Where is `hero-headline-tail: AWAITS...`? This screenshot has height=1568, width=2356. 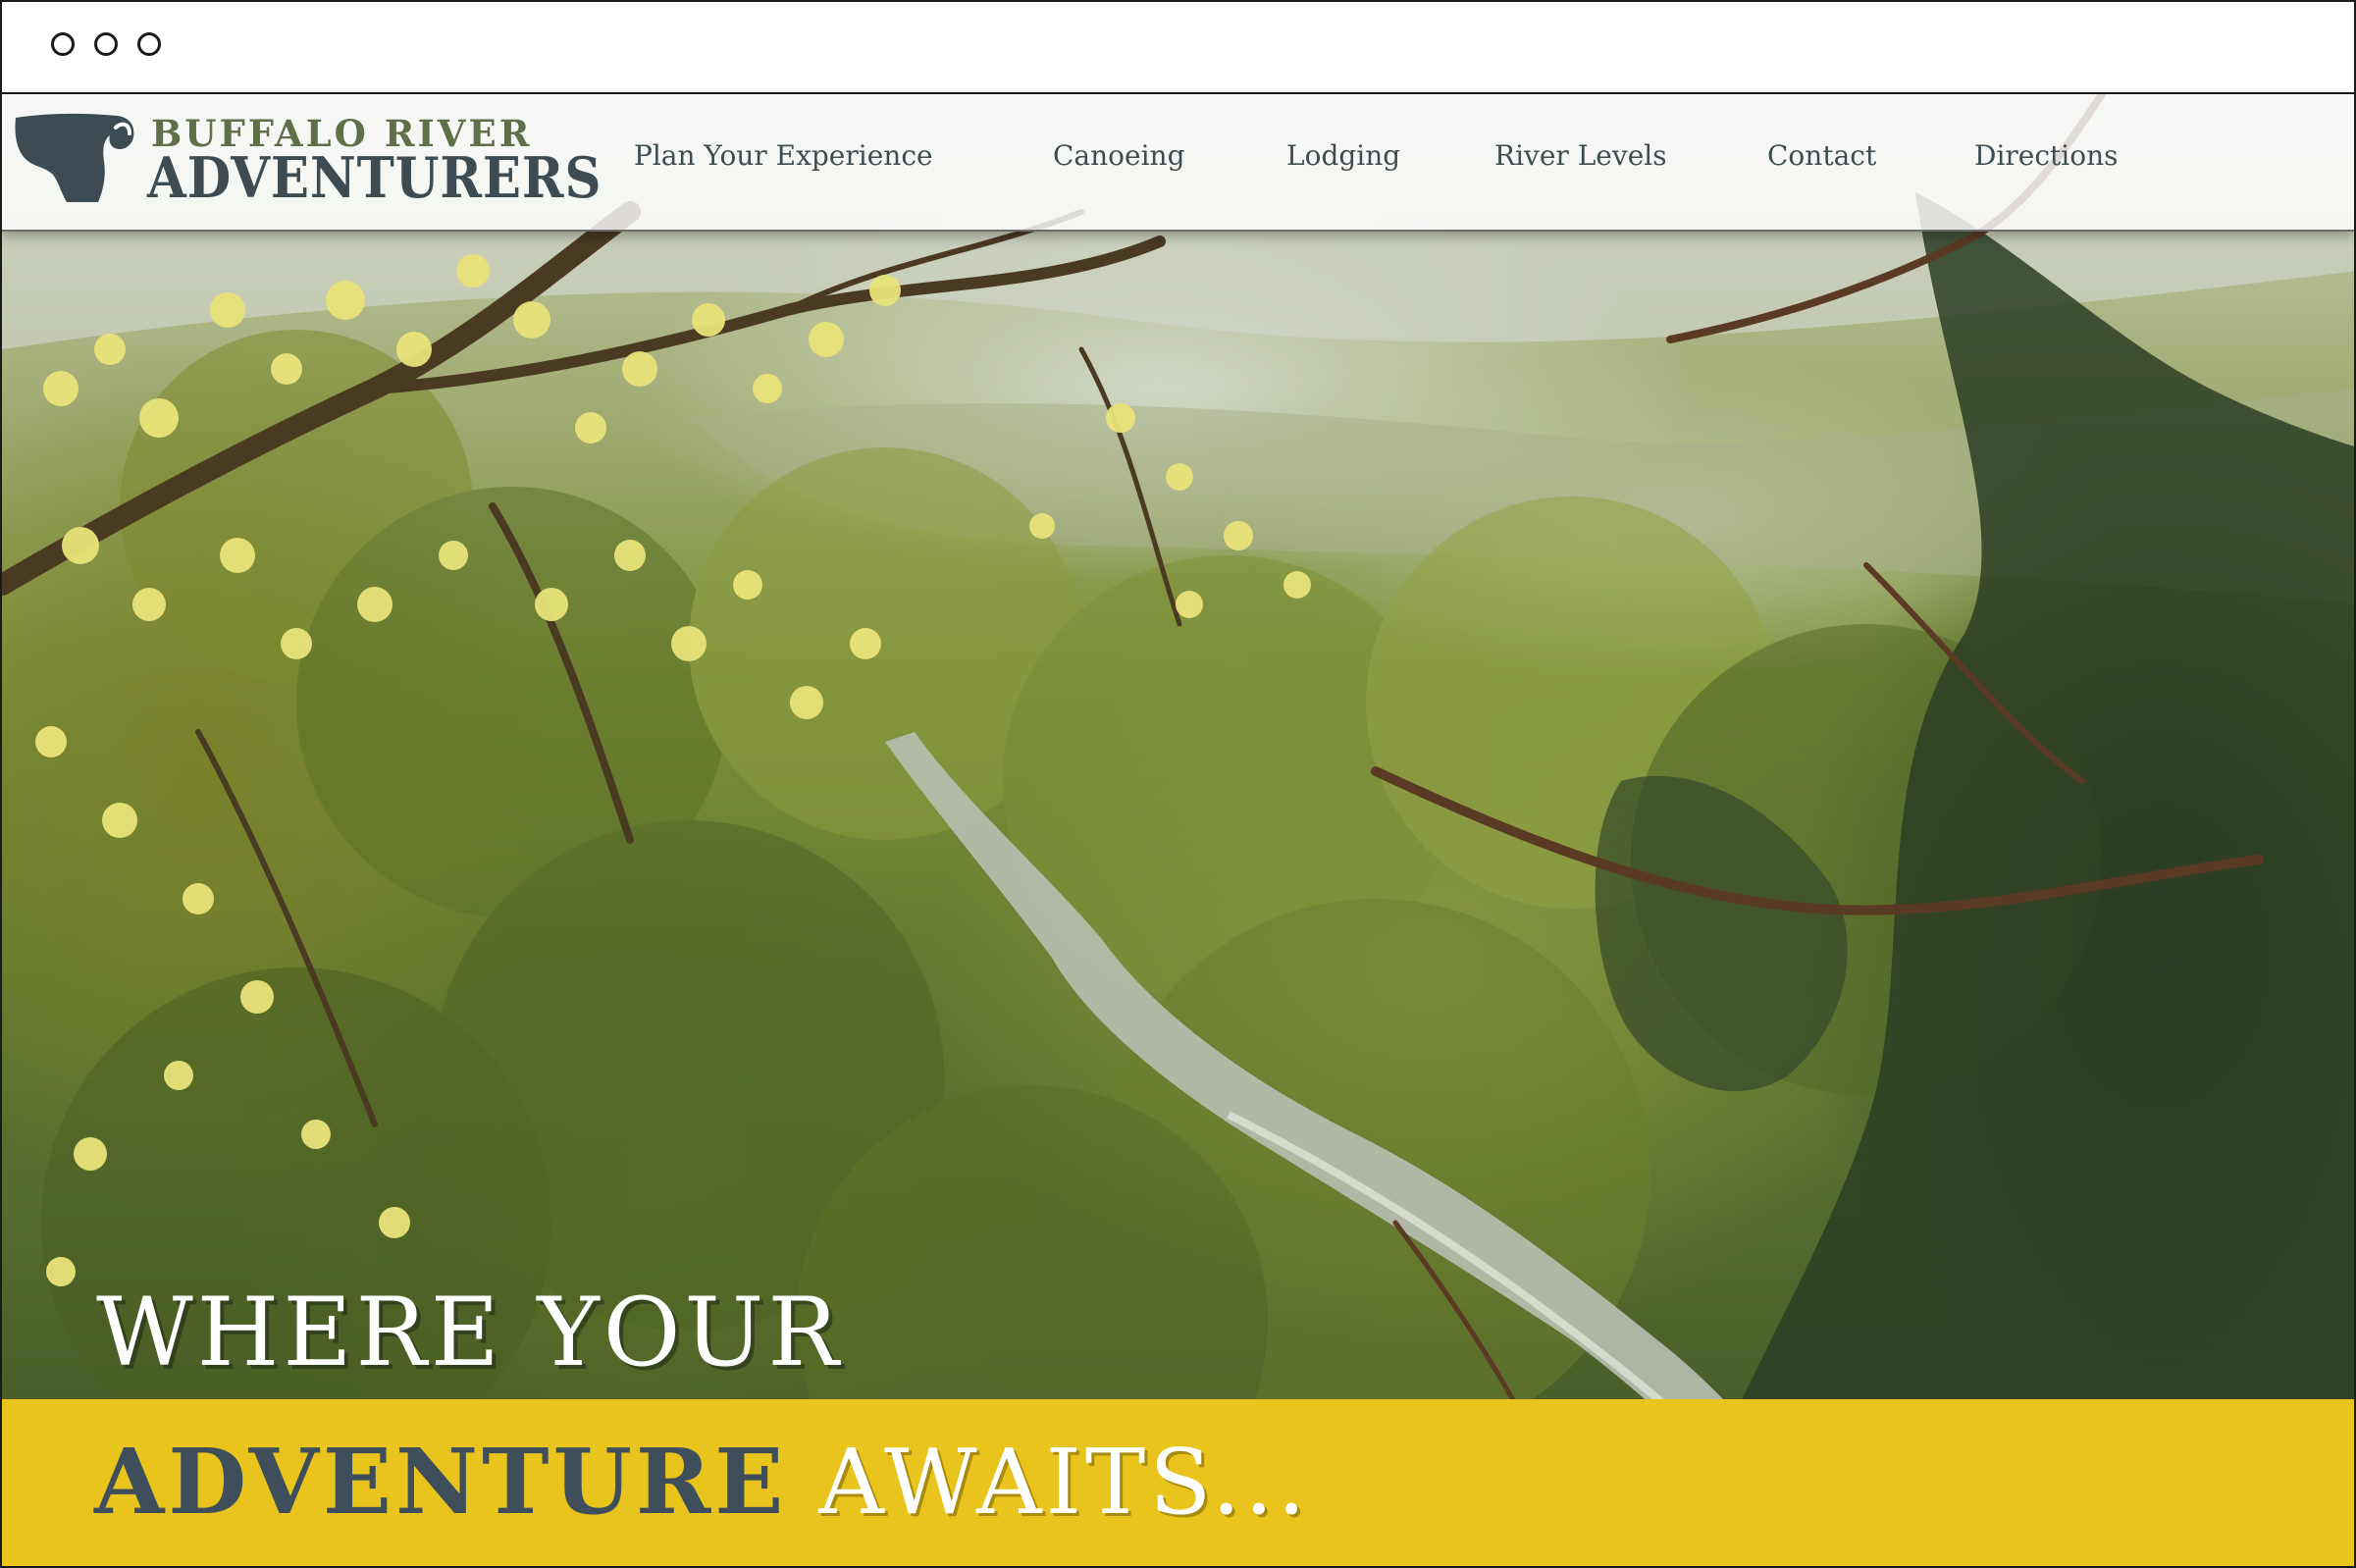
hero-headline-tail: AWAITS... is located at coordinates (1064, 1483).